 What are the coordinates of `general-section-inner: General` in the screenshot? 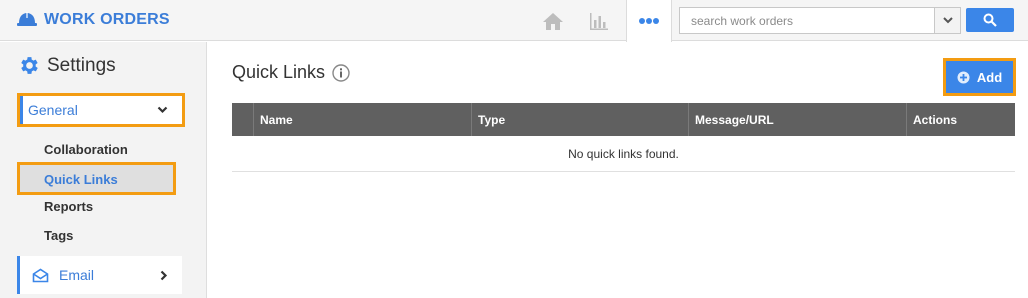 It's located at (101, 110).